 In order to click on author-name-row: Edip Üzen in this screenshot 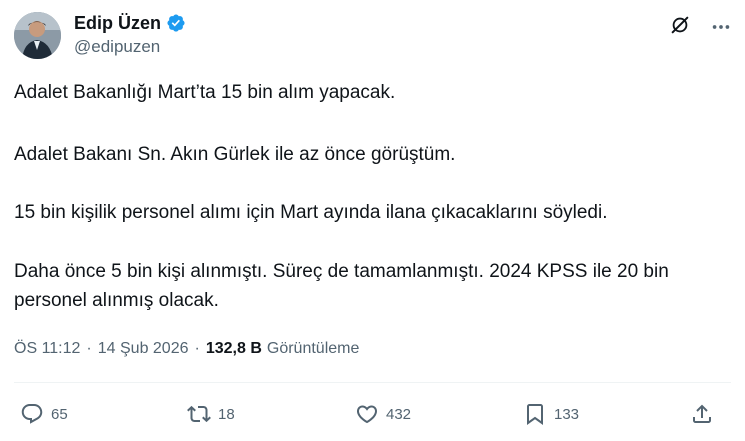, I will do `click(130, 23)`.